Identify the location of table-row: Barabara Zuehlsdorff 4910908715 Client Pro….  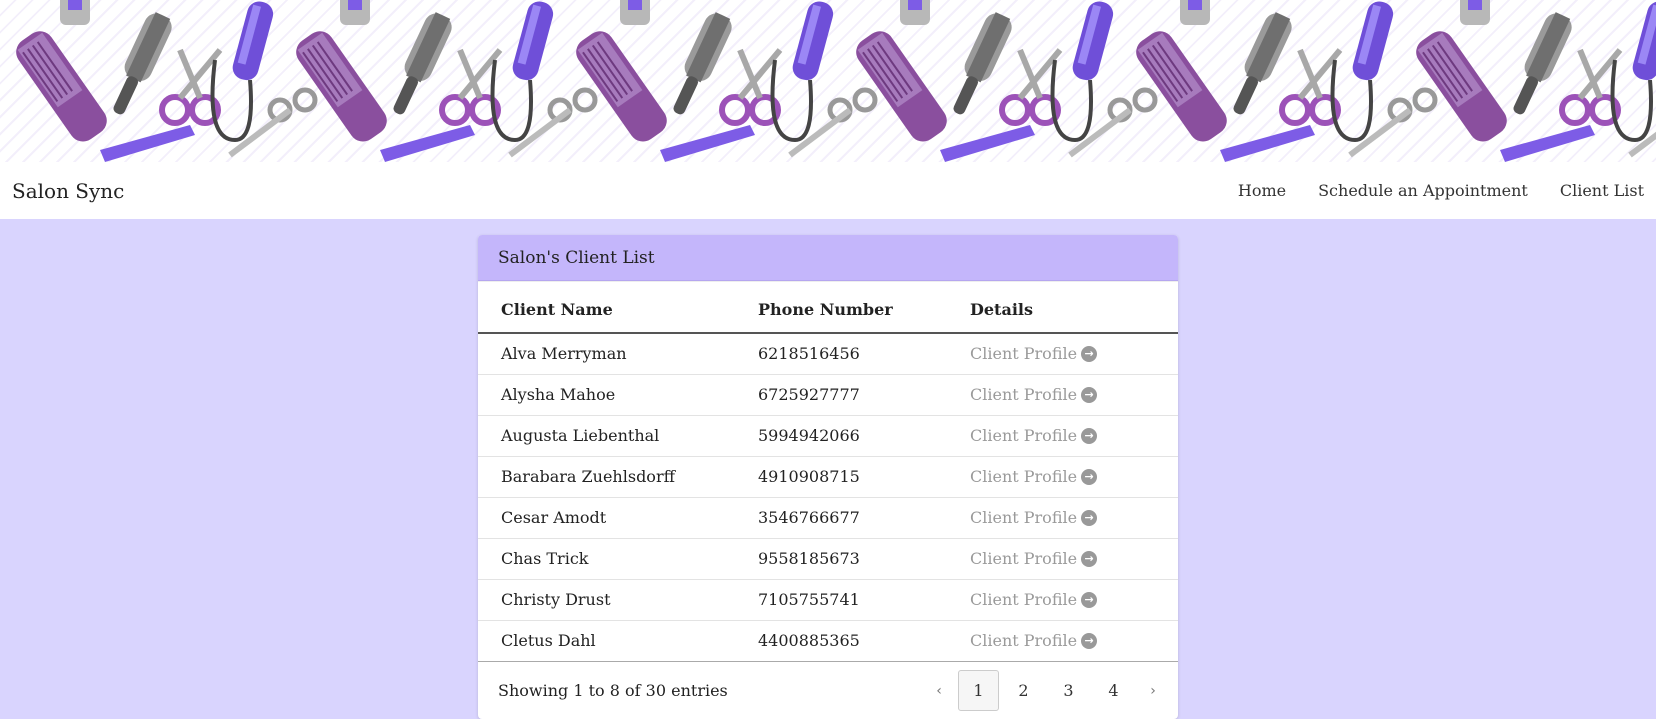
(828, 477).